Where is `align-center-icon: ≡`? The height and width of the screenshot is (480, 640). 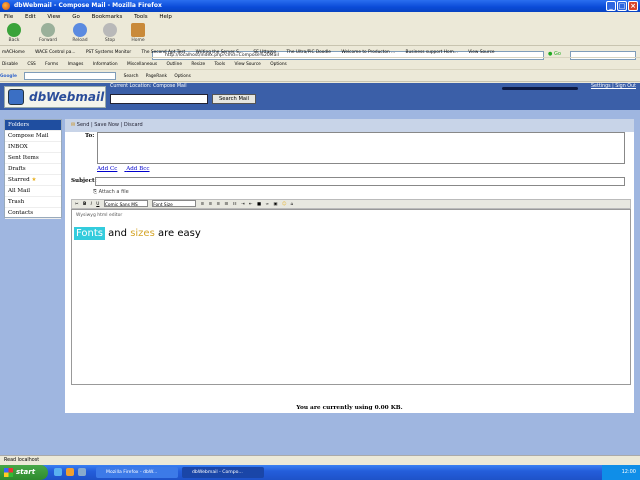 align-center-icon: ≡ is located at coordinates (211, 204).